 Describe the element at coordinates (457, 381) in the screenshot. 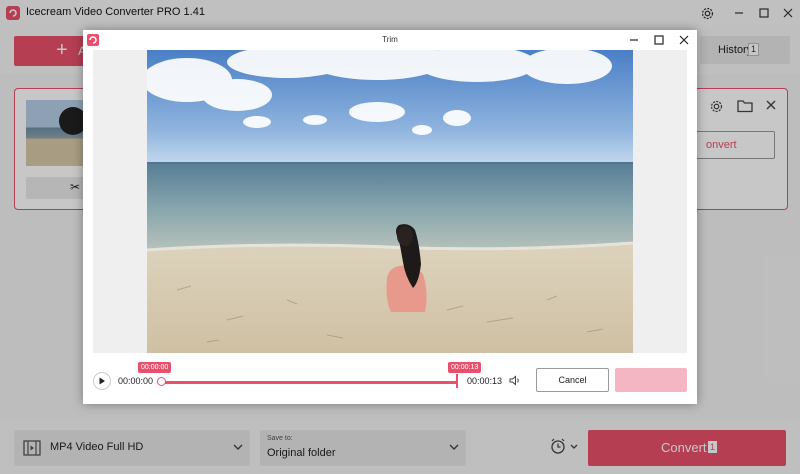

I see `trim-end-handle` at that location.